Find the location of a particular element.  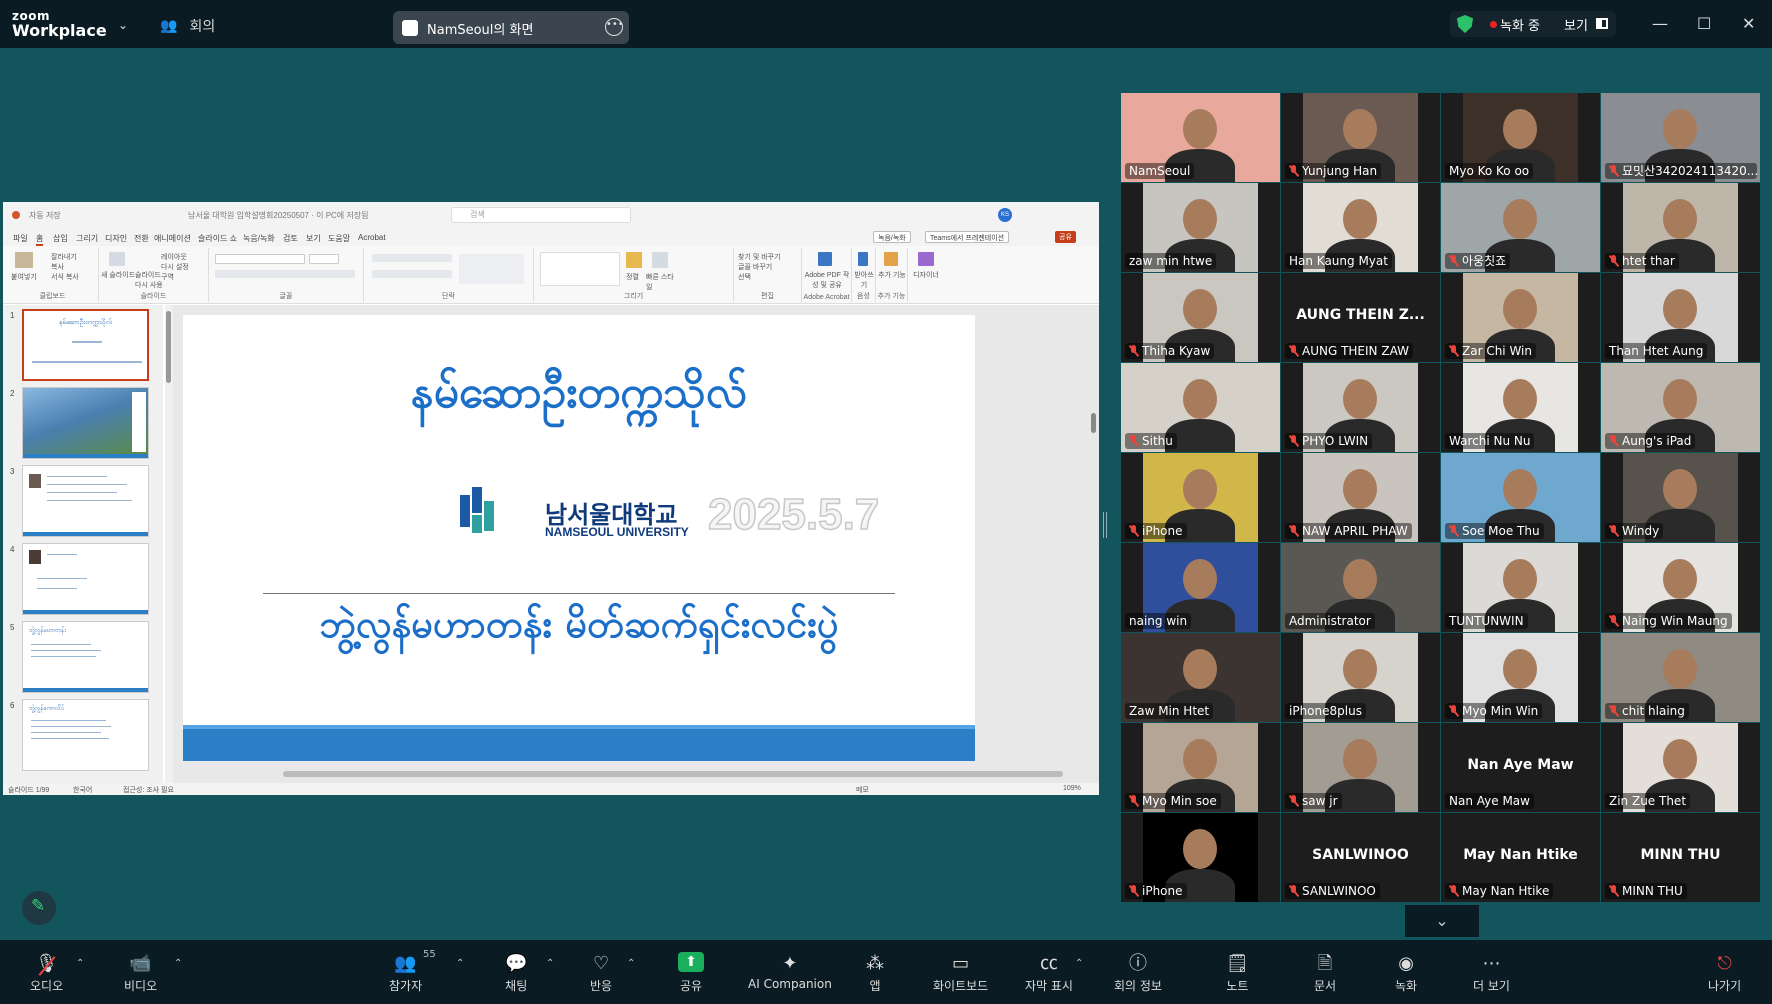

screen-share-indicator: NamSeoul의 화면 ••• is located at coordinates (511, 27).